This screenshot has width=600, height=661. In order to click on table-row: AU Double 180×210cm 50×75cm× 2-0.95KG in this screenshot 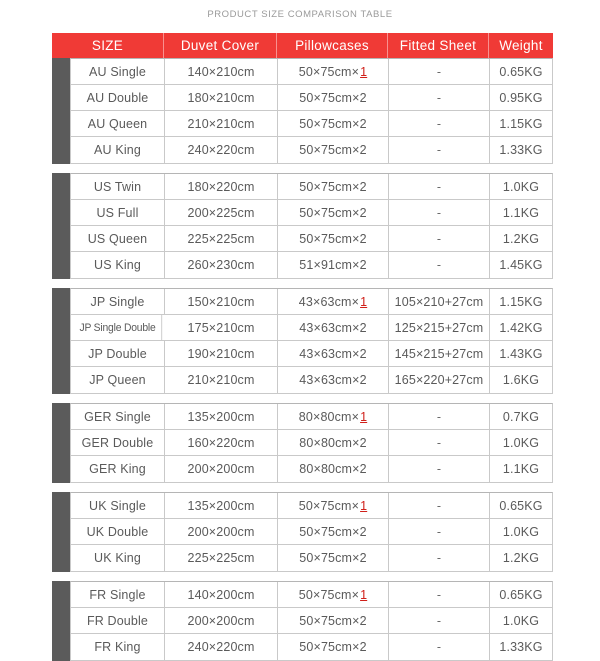, I will do `click(311, 98)`.